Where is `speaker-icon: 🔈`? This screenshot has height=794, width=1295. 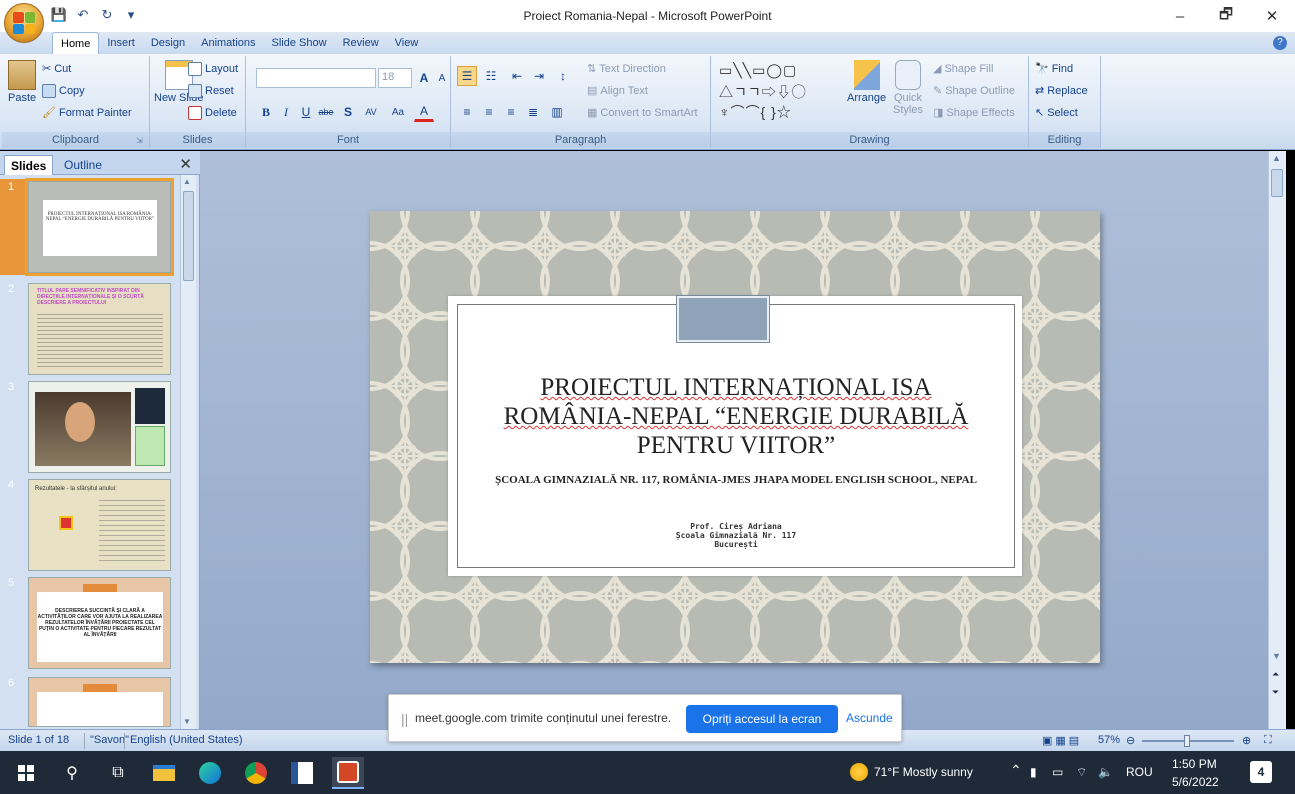 speaker-icon: 🔈 is located at coordinates (1105, 772).